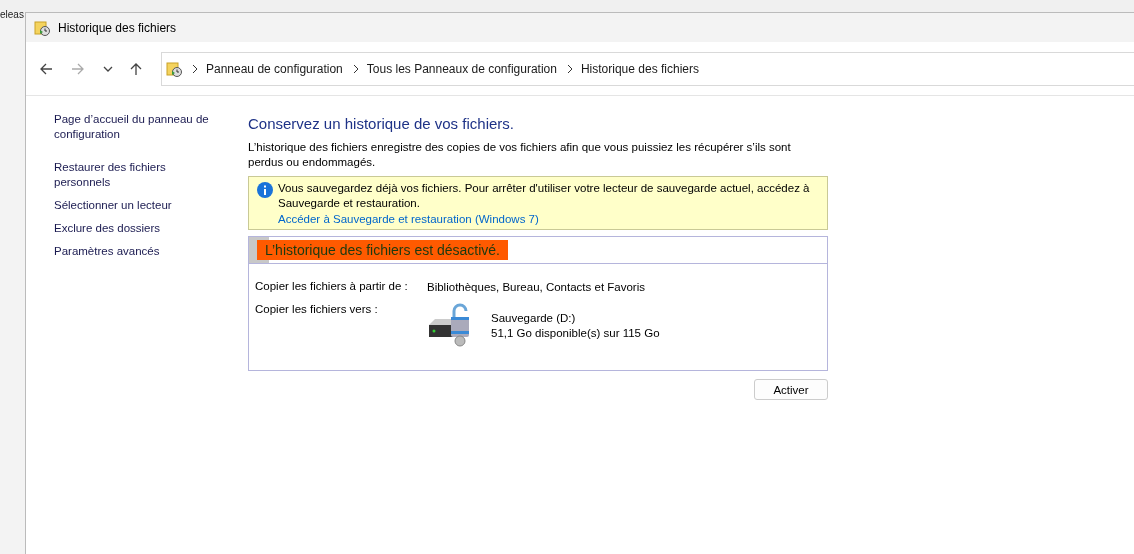 The image size is (1134, 554). Describe the element at coordinates (274, 68) in the screenshot. I see `breadcrumb-item: Panneau de configuration` at that location.